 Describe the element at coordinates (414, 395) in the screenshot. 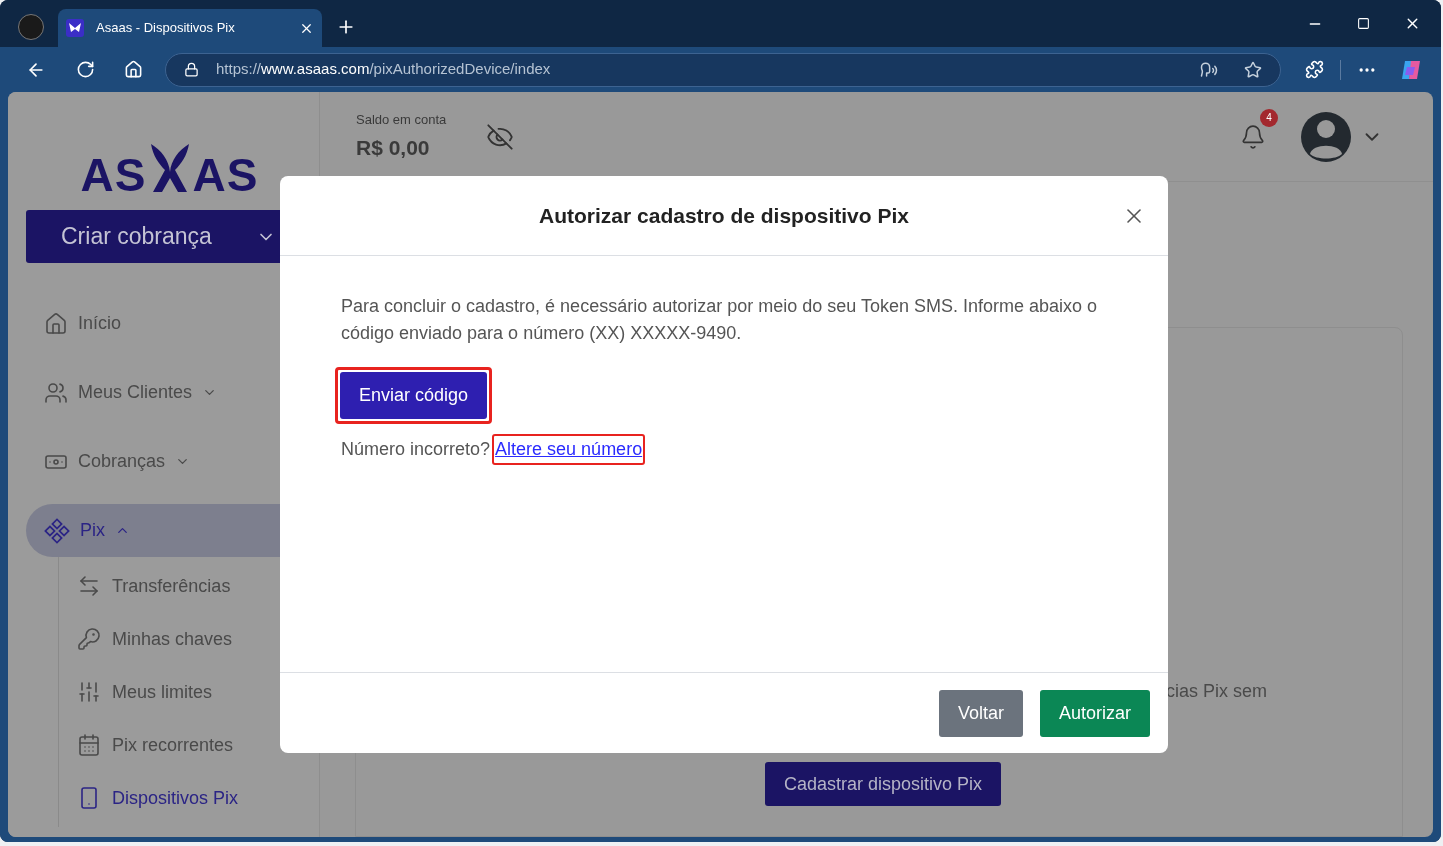

I see `send-code-button: Enviar código` at that location.